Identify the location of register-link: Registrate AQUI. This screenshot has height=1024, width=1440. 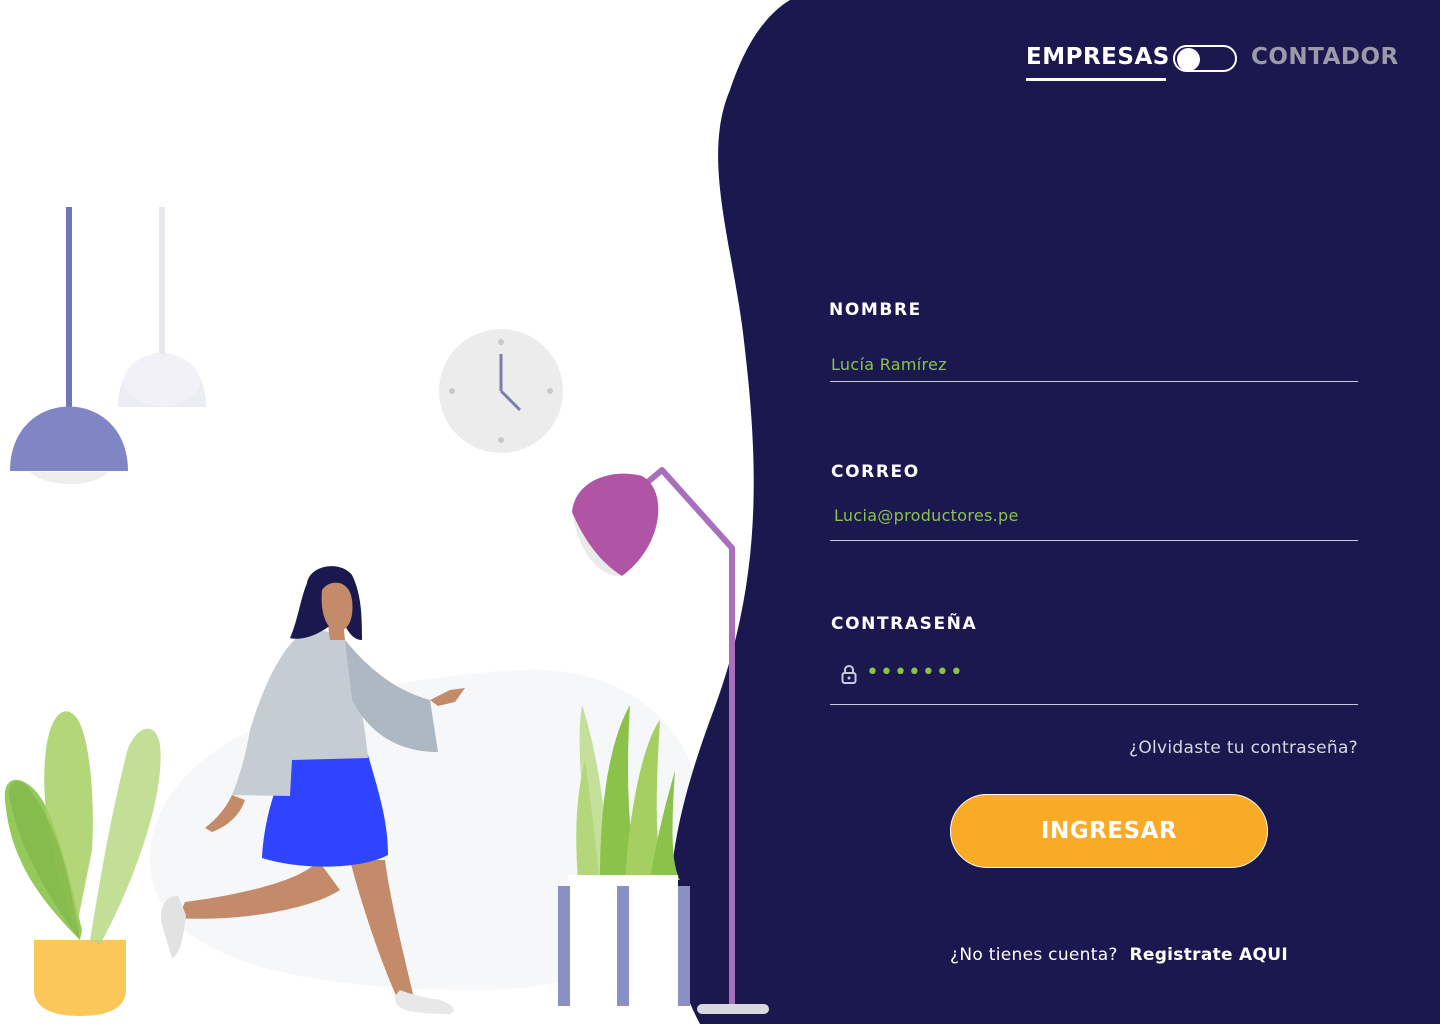
(1208, 955).